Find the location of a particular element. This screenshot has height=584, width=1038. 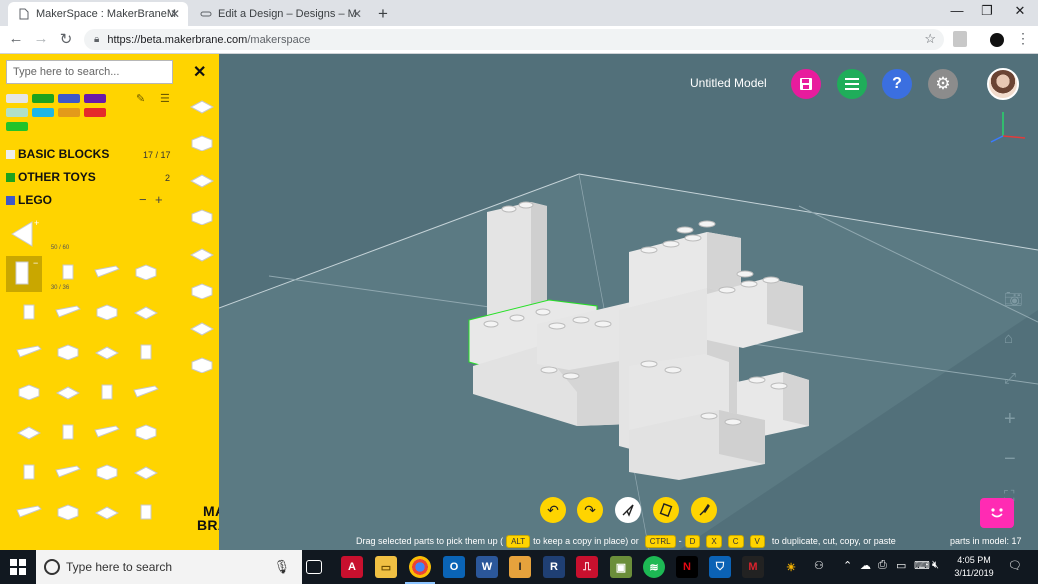

spotify-app-icon: ≋ is located at coordinates (654, 567).